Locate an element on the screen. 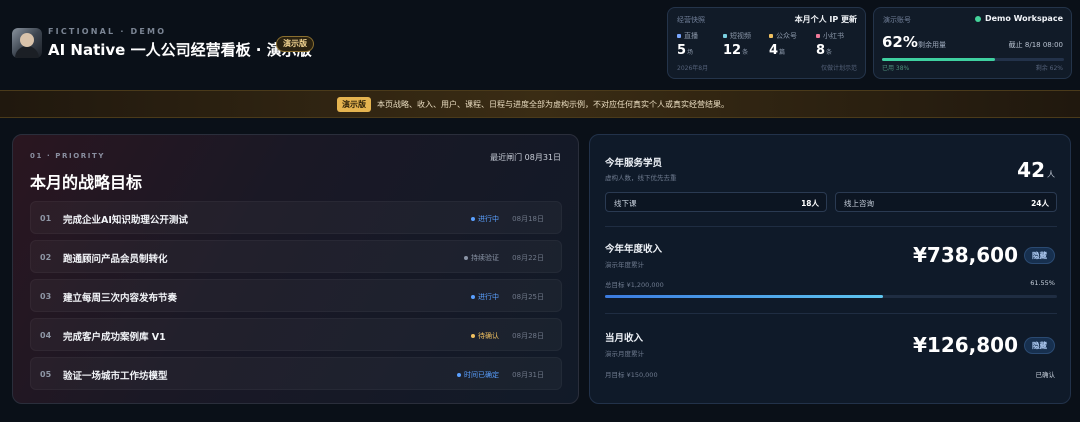  section-kicker: 01 · PRIORITY is located at coordinates (67, 156).